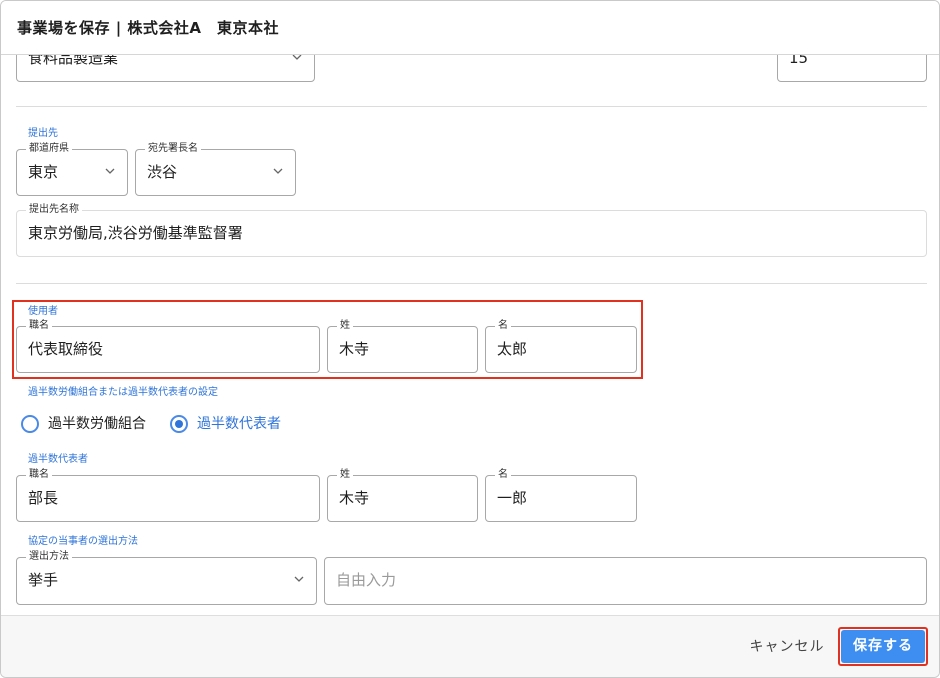 Image resolution: width=940 pixels, height=678 pixels. What do you see at coordinates (83, 541) in the screenshot?
I see `selection-method-group-label: 協定の当事者の選出方法` at bounding box center [83, 541].